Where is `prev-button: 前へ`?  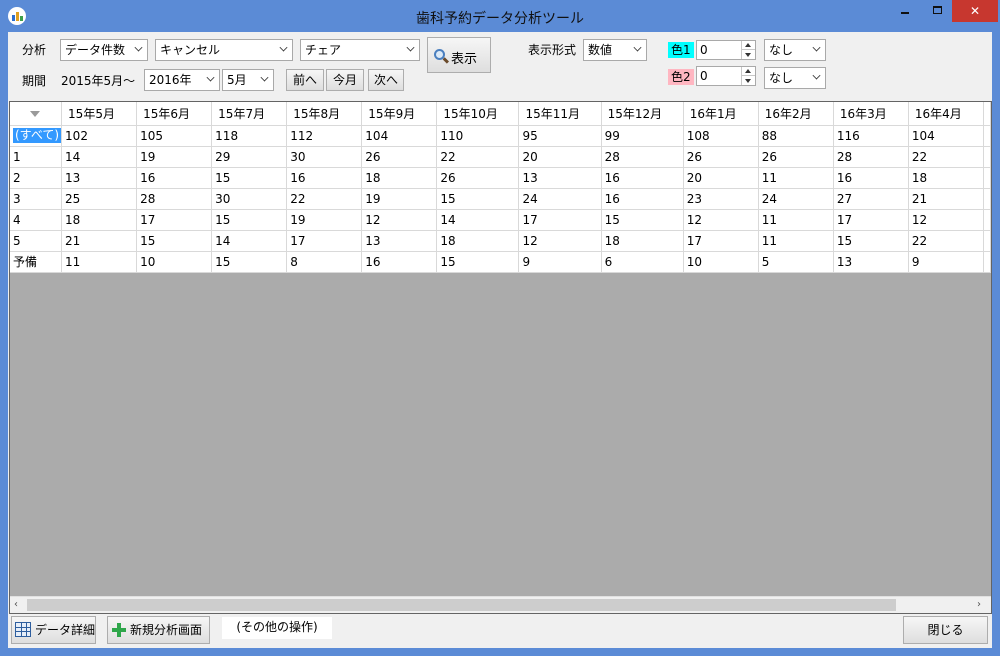
prev-button: 前へ is located at coordinates (305, 80).